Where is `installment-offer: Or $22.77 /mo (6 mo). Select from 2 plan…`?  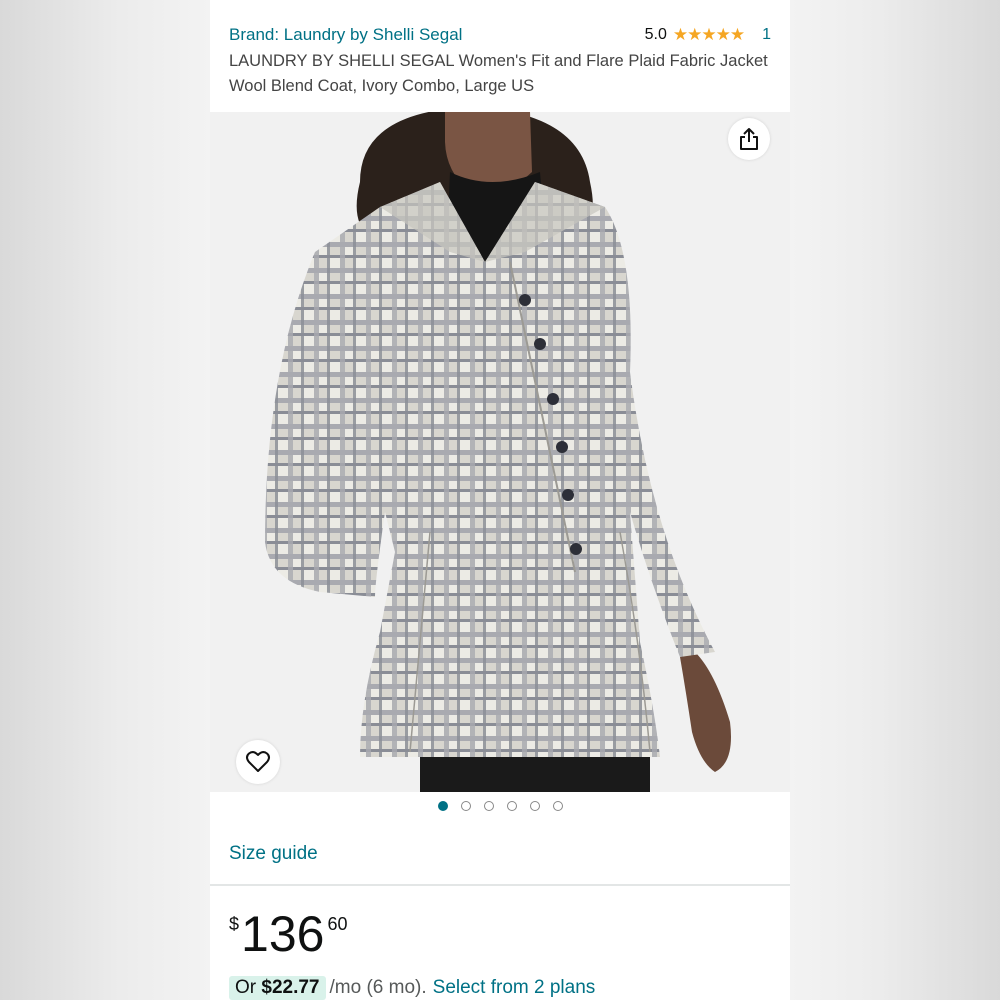
installment-offer: Or $22.77 /mo (6 mo). Select from 2 plan… is located at coordinates (412, 988).